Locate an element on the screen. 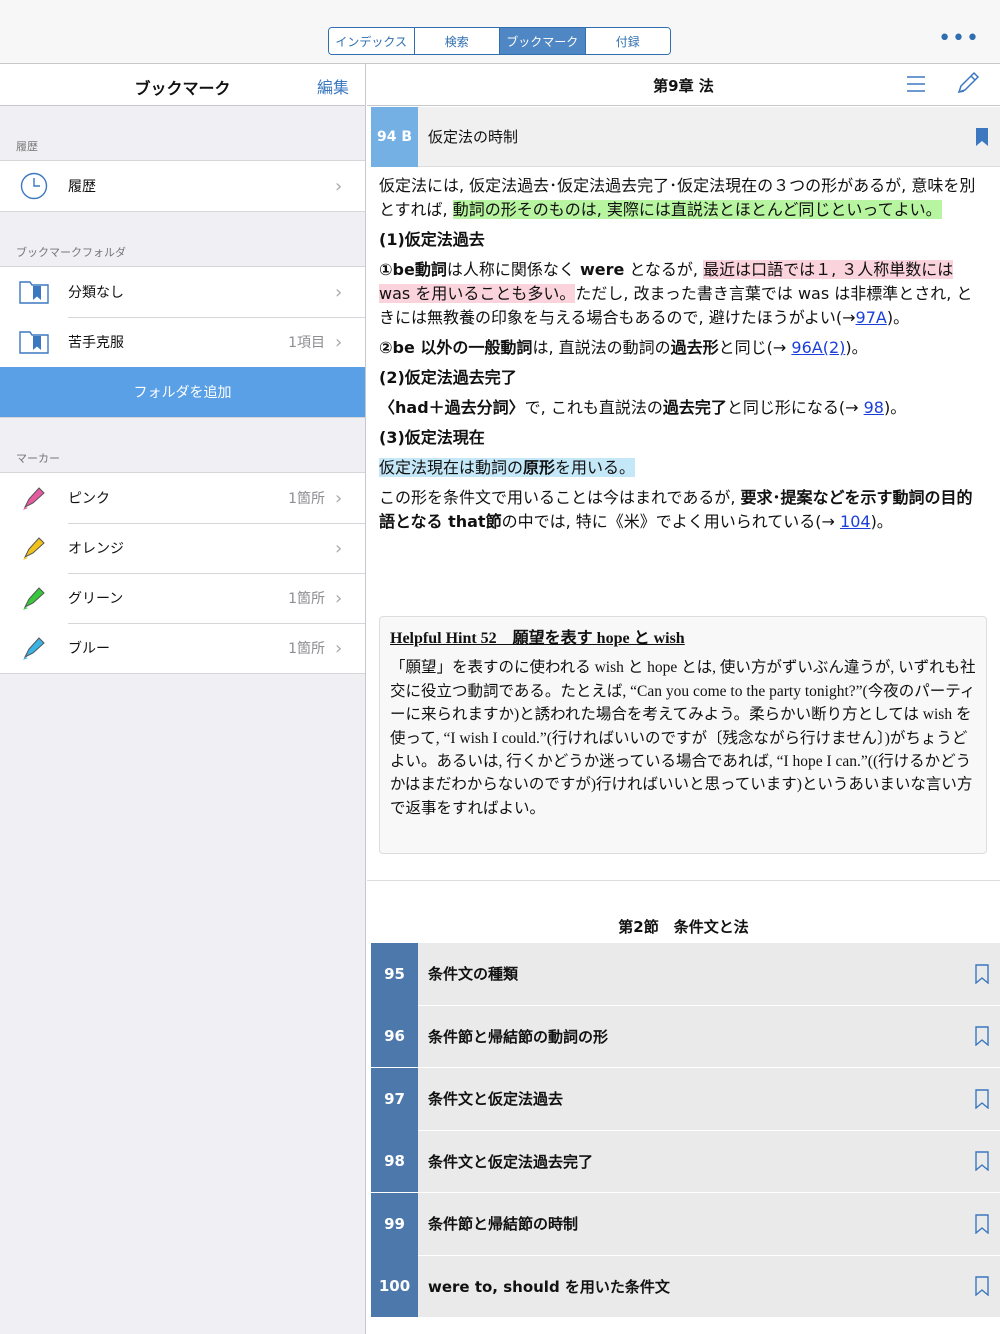 Image resolution: width=1000 pixels, height=1334 pixels. folder-section-label: ブックマークフォルダ is located at coordinates (71, 252).